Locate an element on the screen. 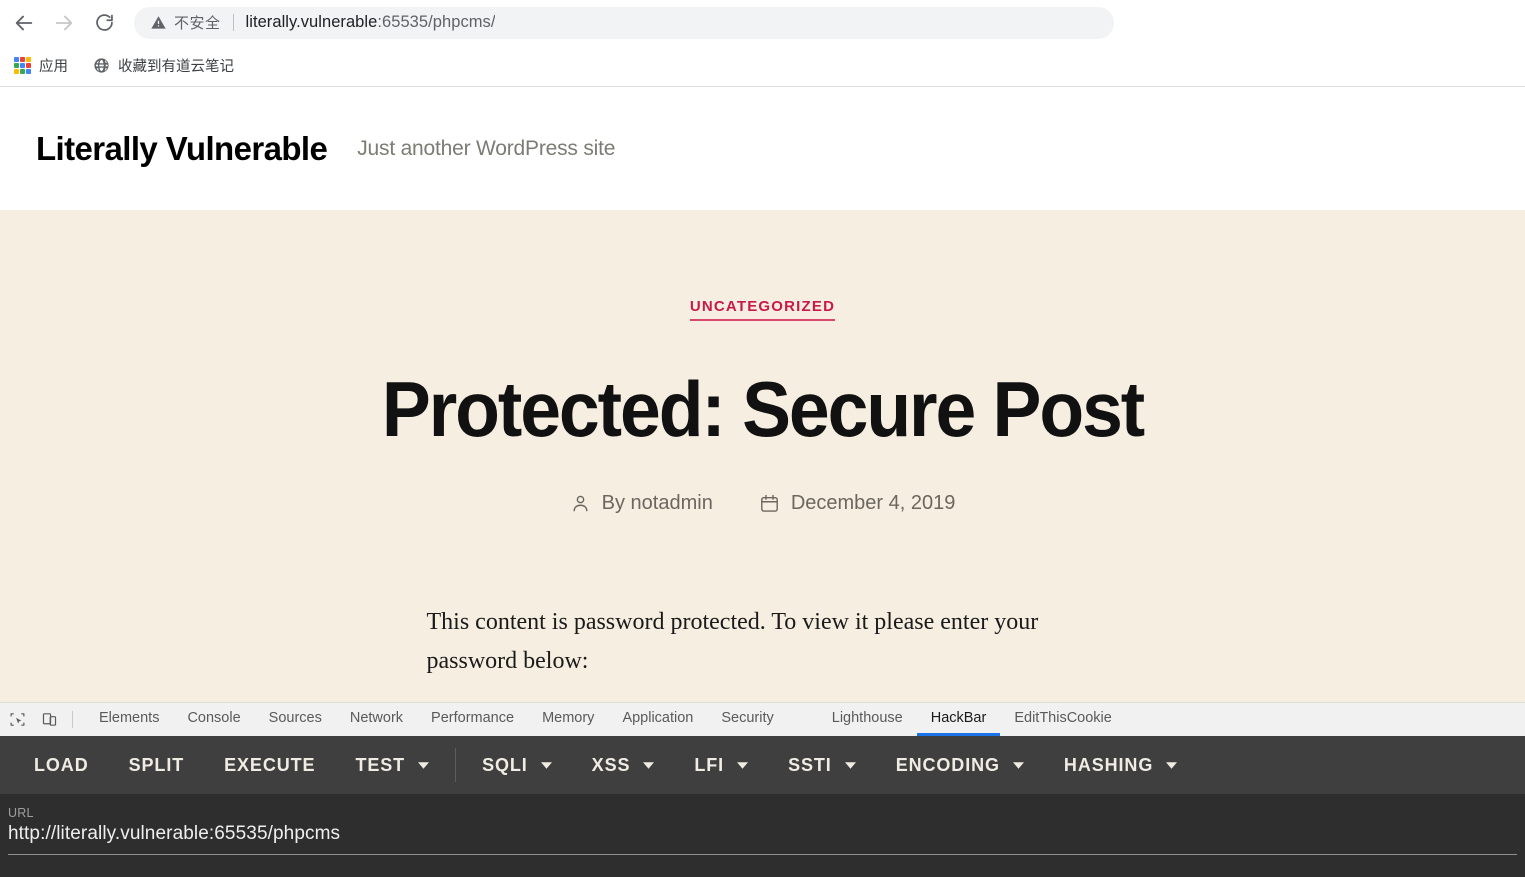 This screenshot has height=877, width=1525. hackbar-encoding-label: ENCODING is located at coordinates (947, 764).